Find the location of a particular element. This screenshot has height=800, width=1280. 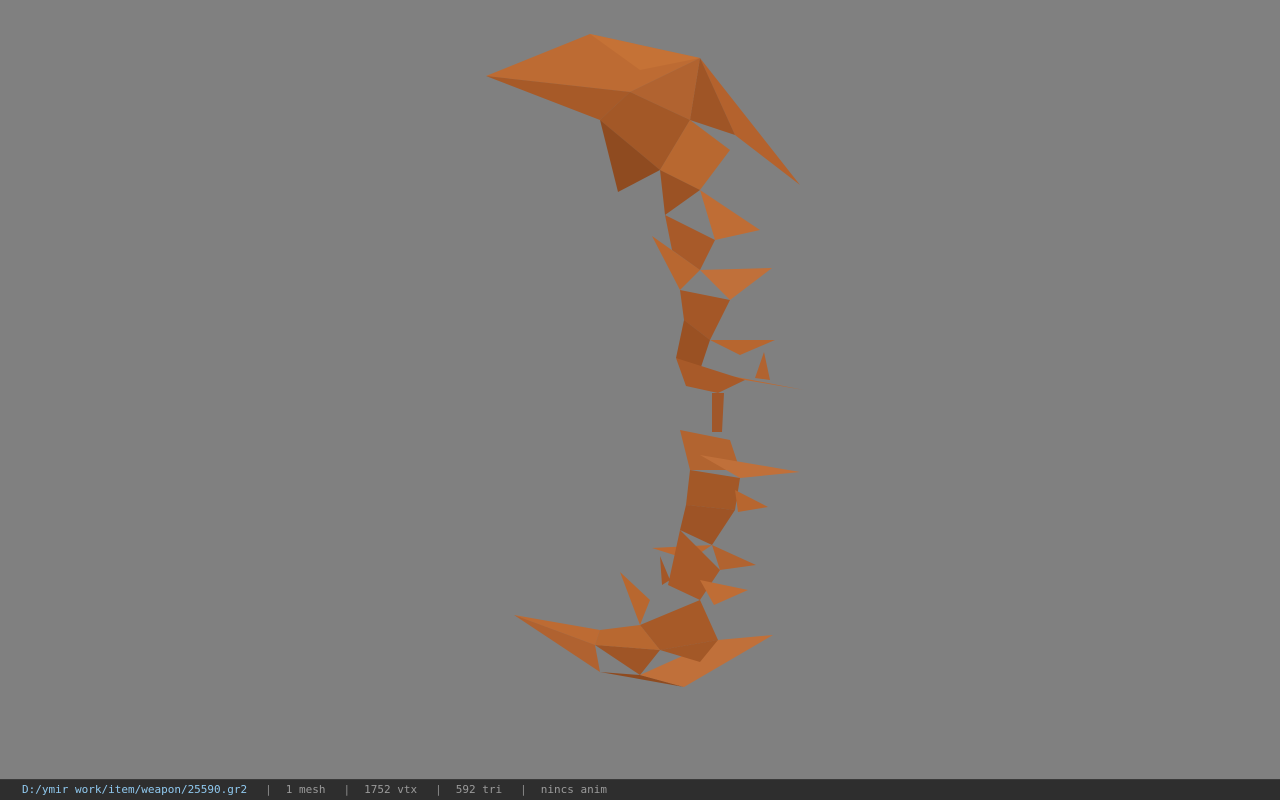

vertex-count: 1752 vtx is located at coordinates (391, 789).